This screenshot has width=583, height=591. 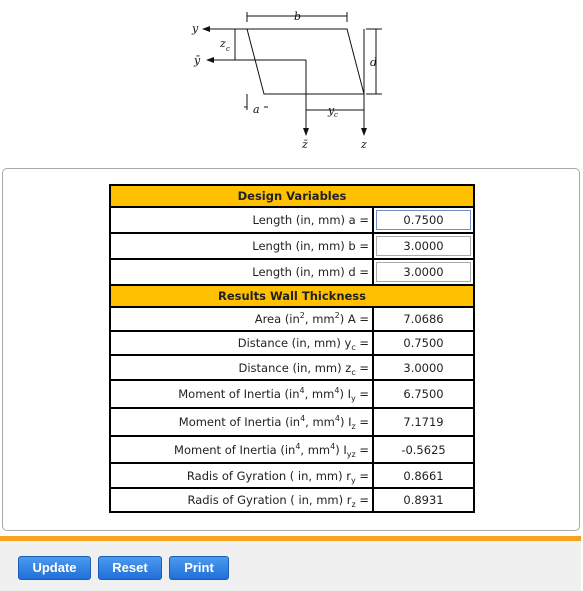 What do you see at coordinates (222, 43) in the screenshot?
I see `label-zc: z` at bounding box center [222, 43].